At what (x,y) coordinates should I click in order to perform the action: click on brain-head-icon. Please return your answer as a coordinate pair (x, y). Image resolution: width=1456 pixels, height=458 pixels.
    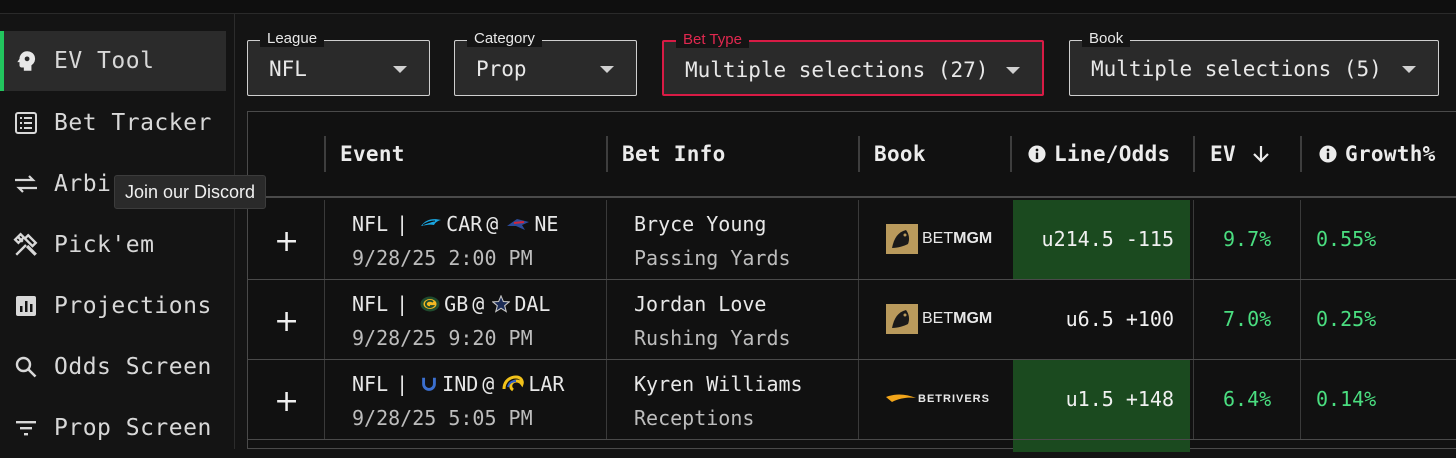
    Looking at the image, I should click on (26, 61).